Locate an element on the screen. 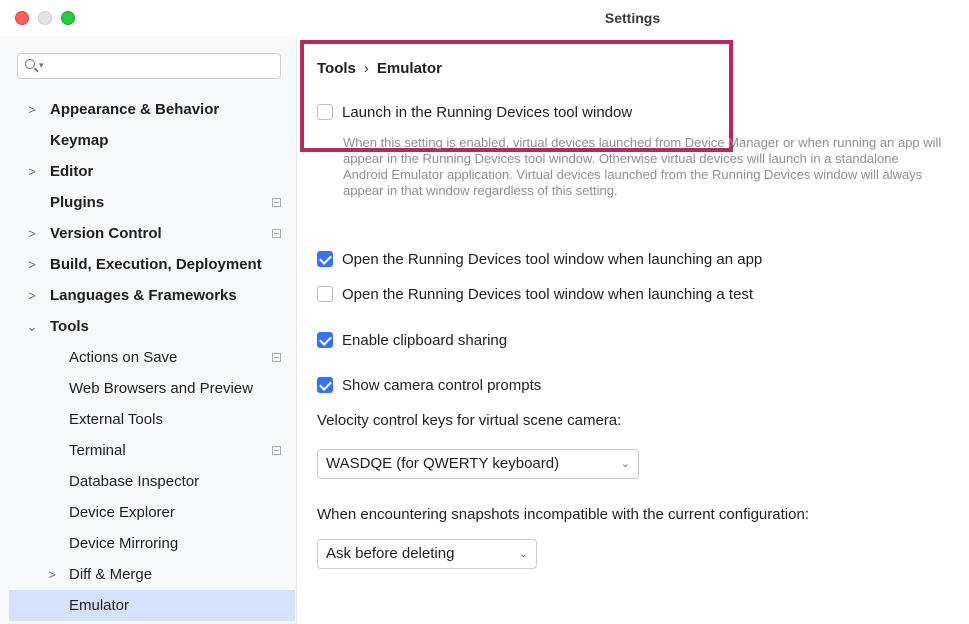 This screenshot has width=969, height=624. camera-prompts-checkbox: Show camera control prompts is located at coordinates (429, 385).